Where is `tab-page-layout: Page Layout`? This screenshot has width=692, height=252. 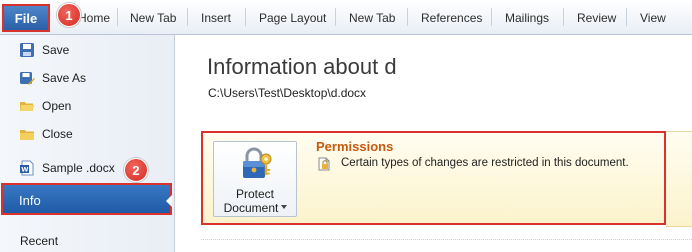
tab-page-layout: Page Layout is located at coordinates (292, 18).